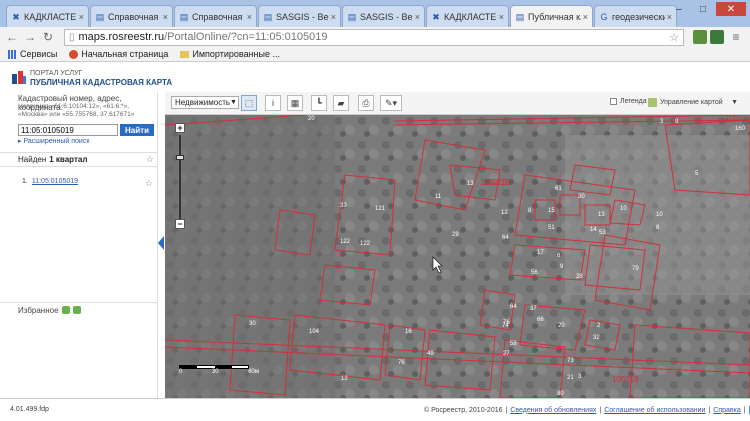 The width and height of the screenshot is (750, 421). I want to click on parcel-label: 37, so click(533, 309).